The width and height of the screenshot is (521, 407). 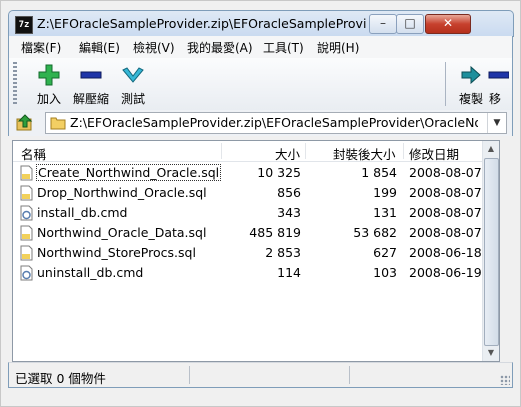 What do you see at coordinates (275, 232) in the screenshot?
I see `file-size: 485 819` at bounding box center [275, 232].